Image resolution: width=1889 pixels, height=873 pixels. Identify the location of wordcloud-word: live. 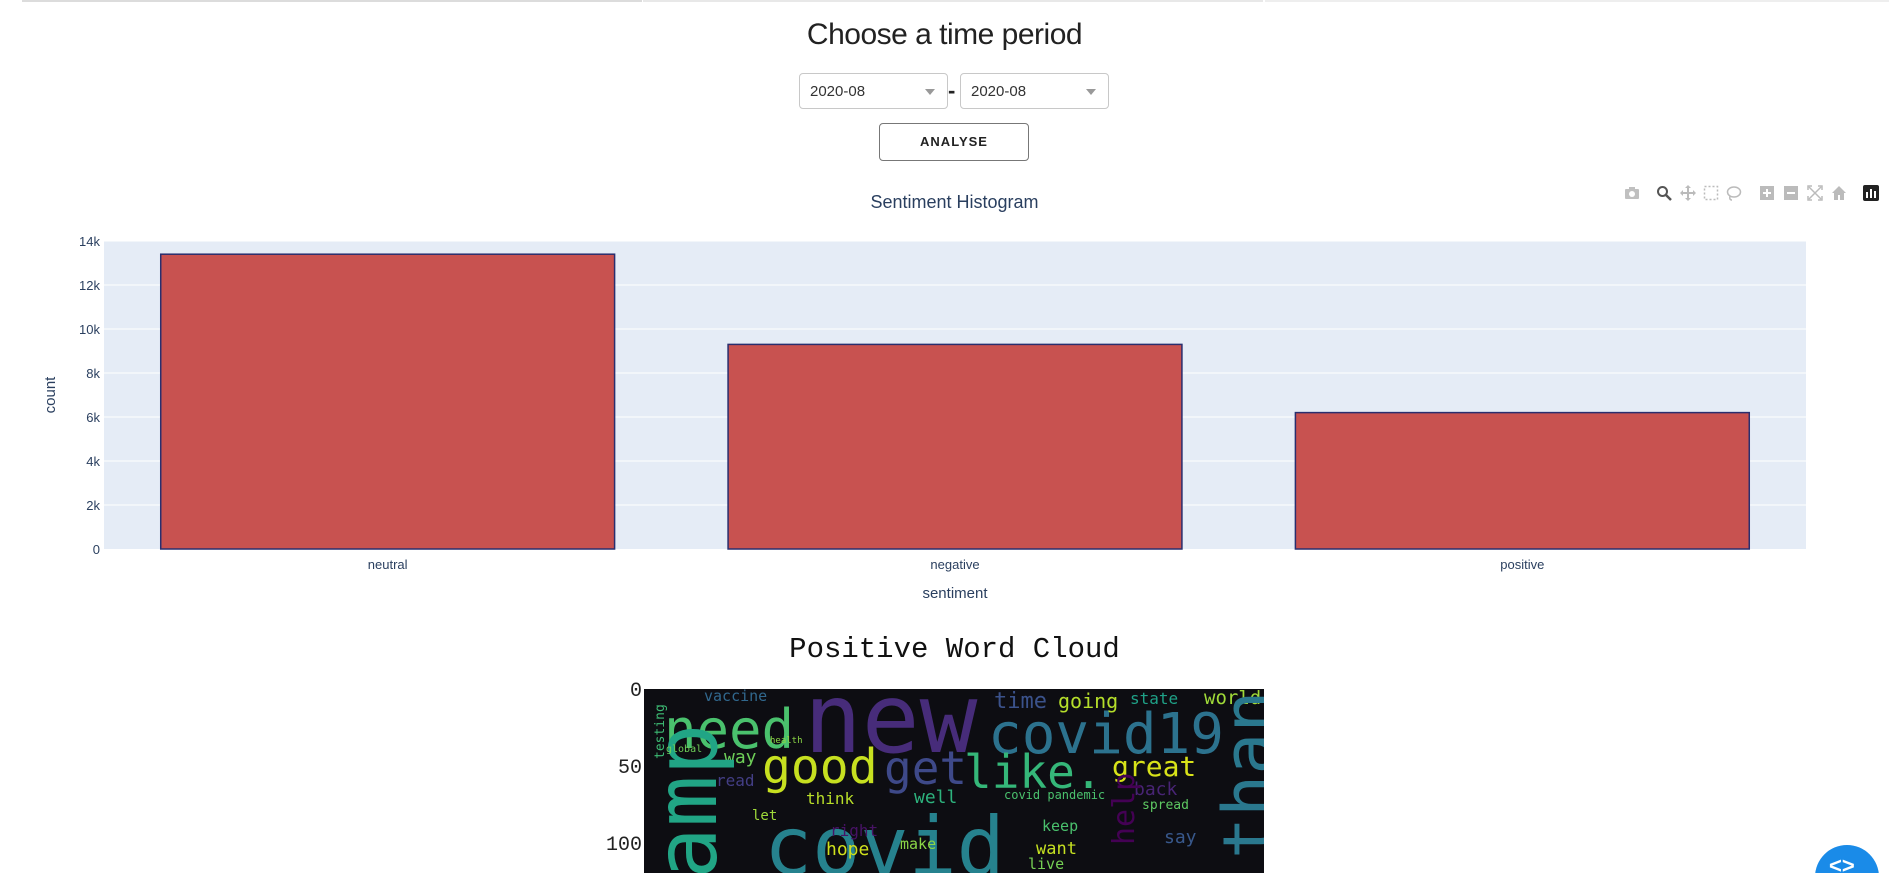
(1046, 864).